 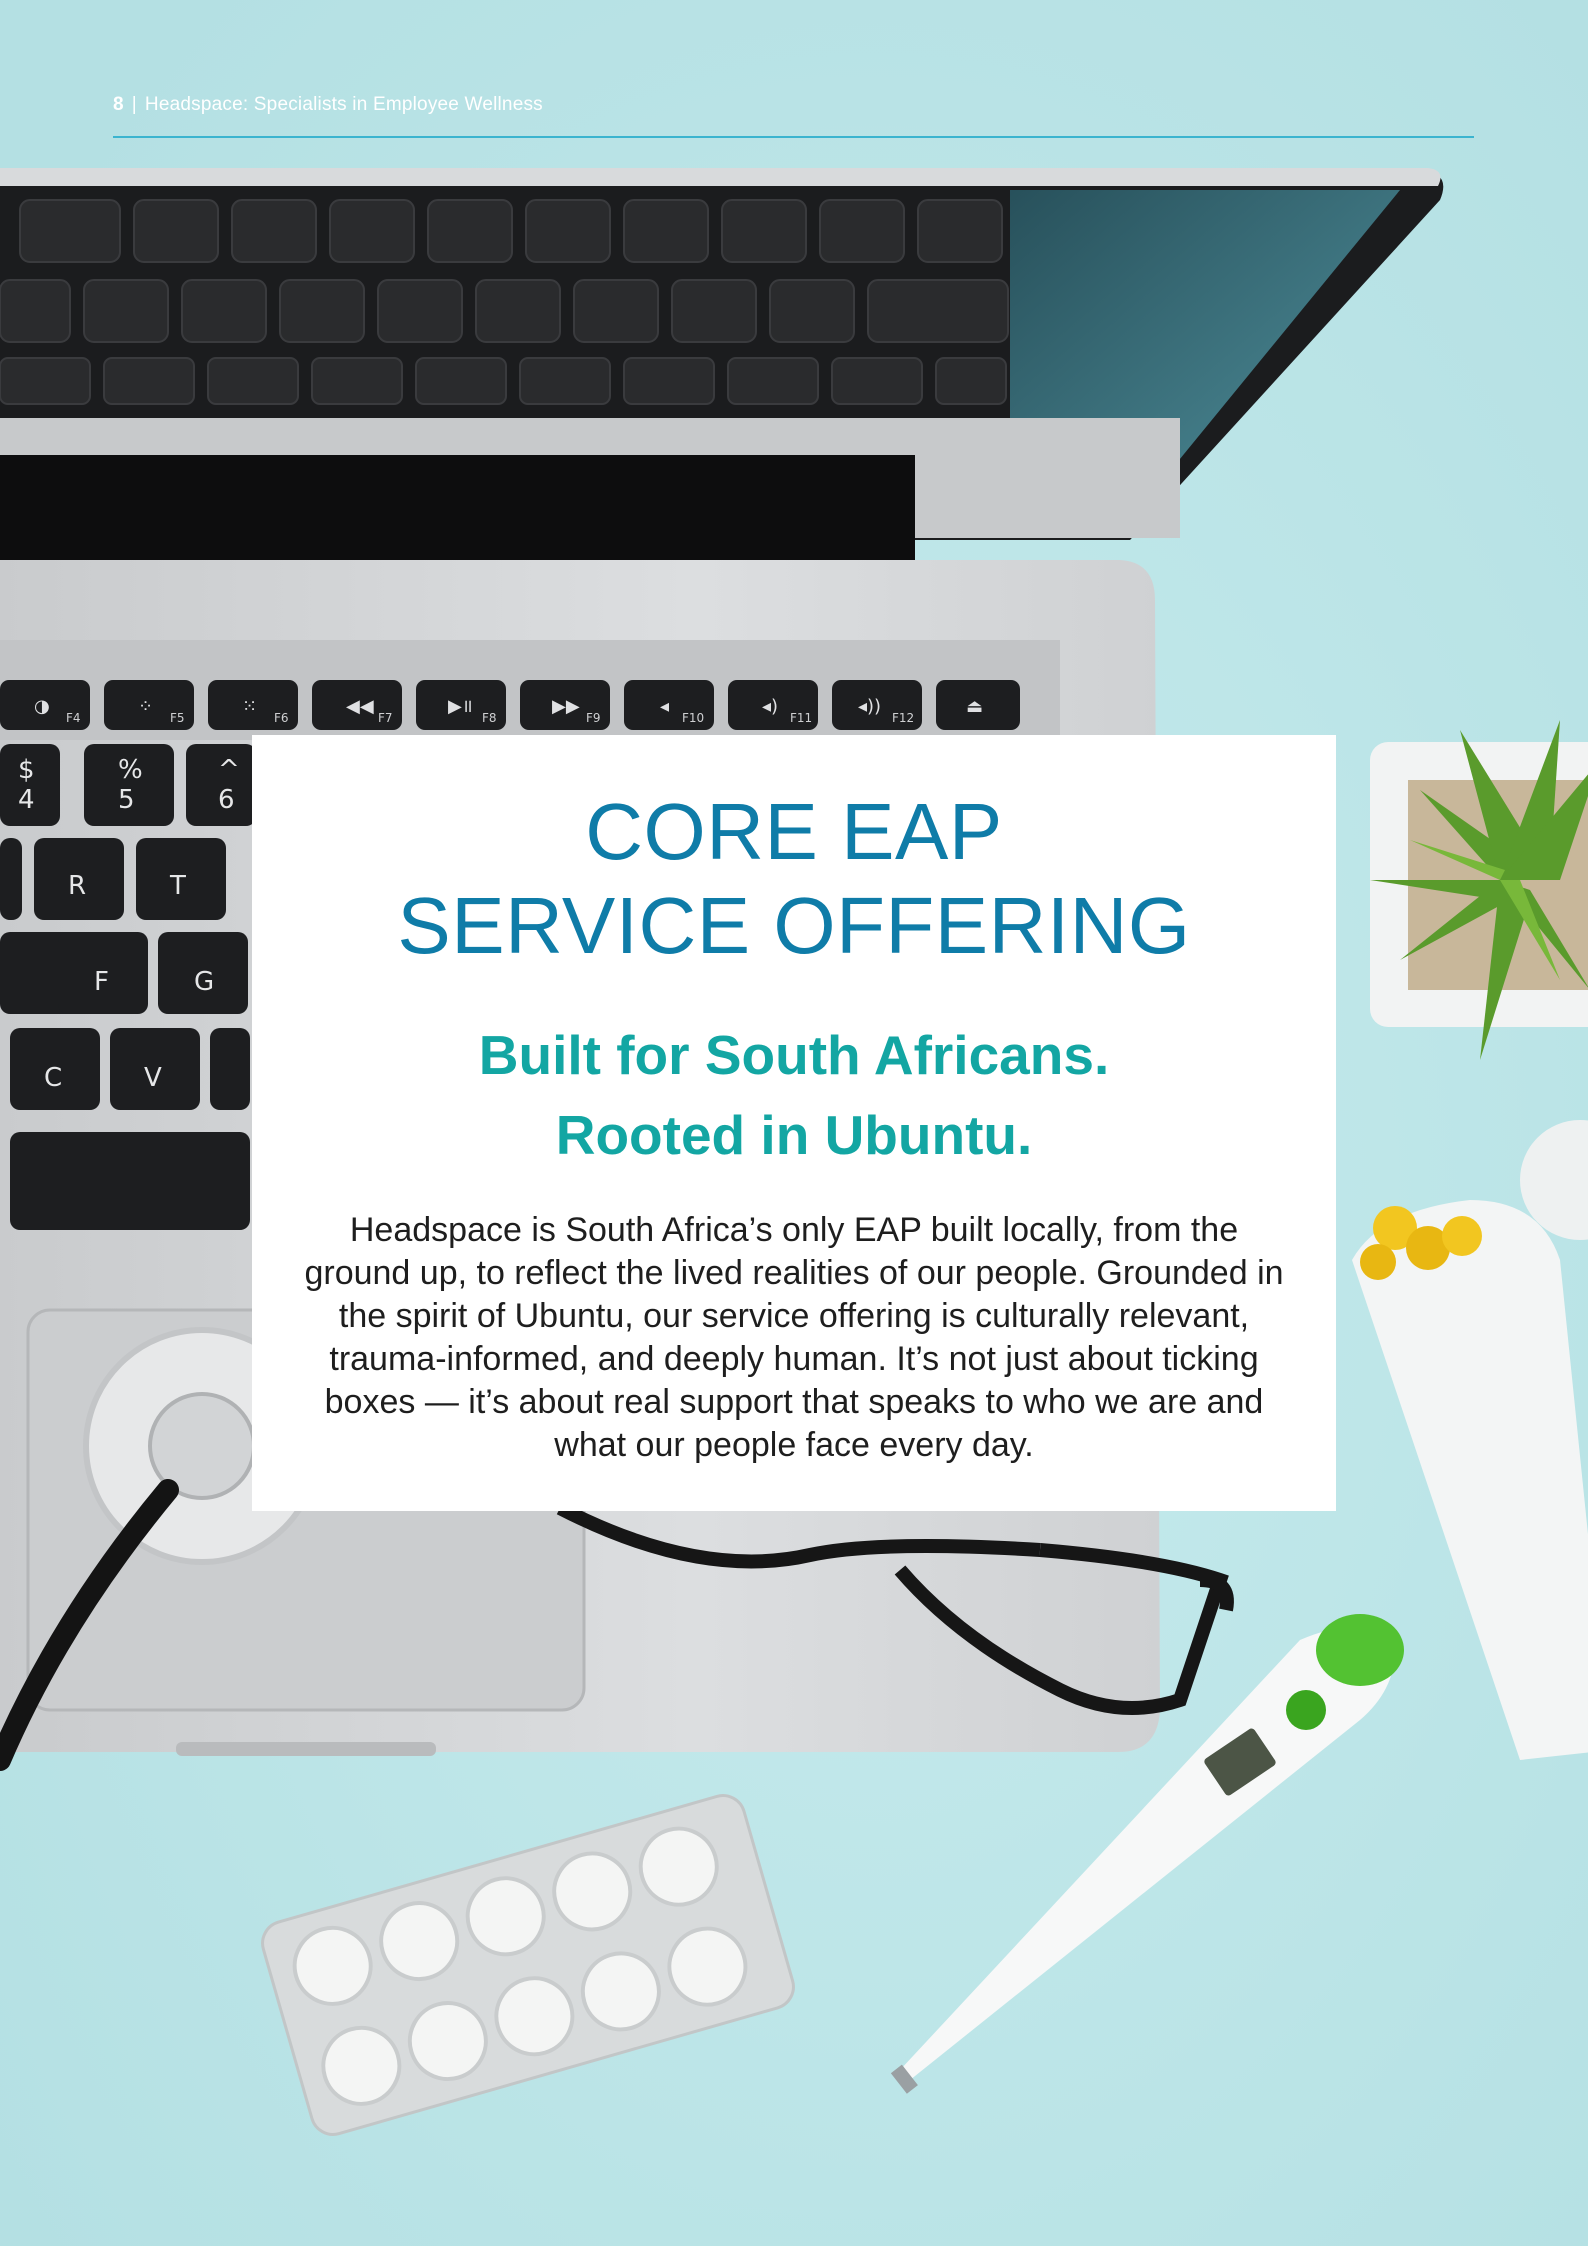 What do you see at coordinates (693, 718) in the screenshot?
I see `svg-text: F10` at bounding box center [693, 718].